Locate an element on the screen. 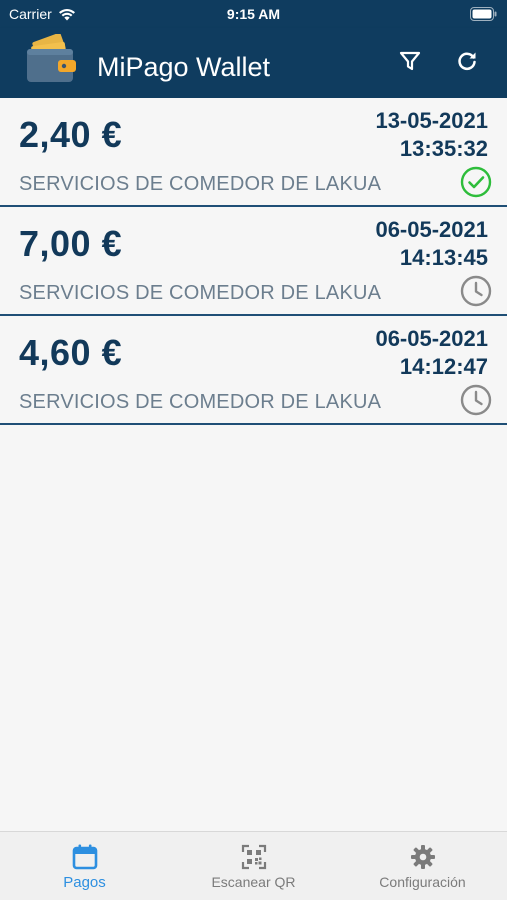 Image resolution: width=507 pixels, height=900 pixels. tab-pagos: Pagos is located at coordinates (84, 866).